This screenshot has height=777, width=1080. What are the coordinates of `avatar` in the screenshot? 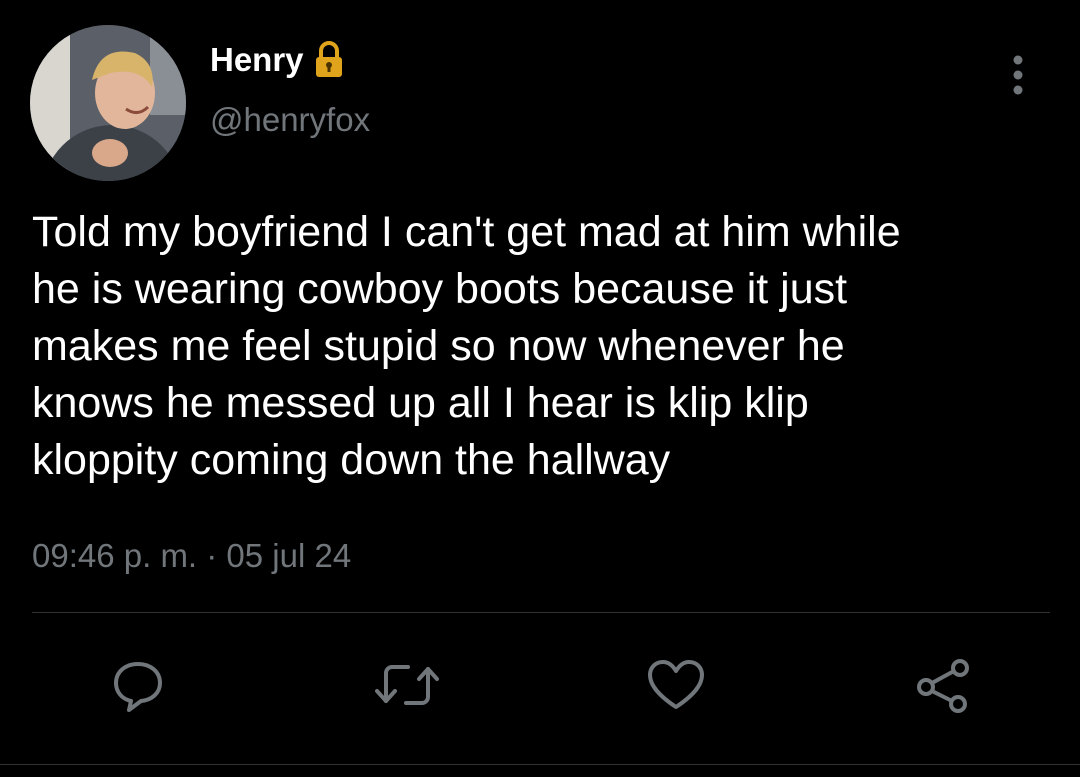 It's located at (108, 103).